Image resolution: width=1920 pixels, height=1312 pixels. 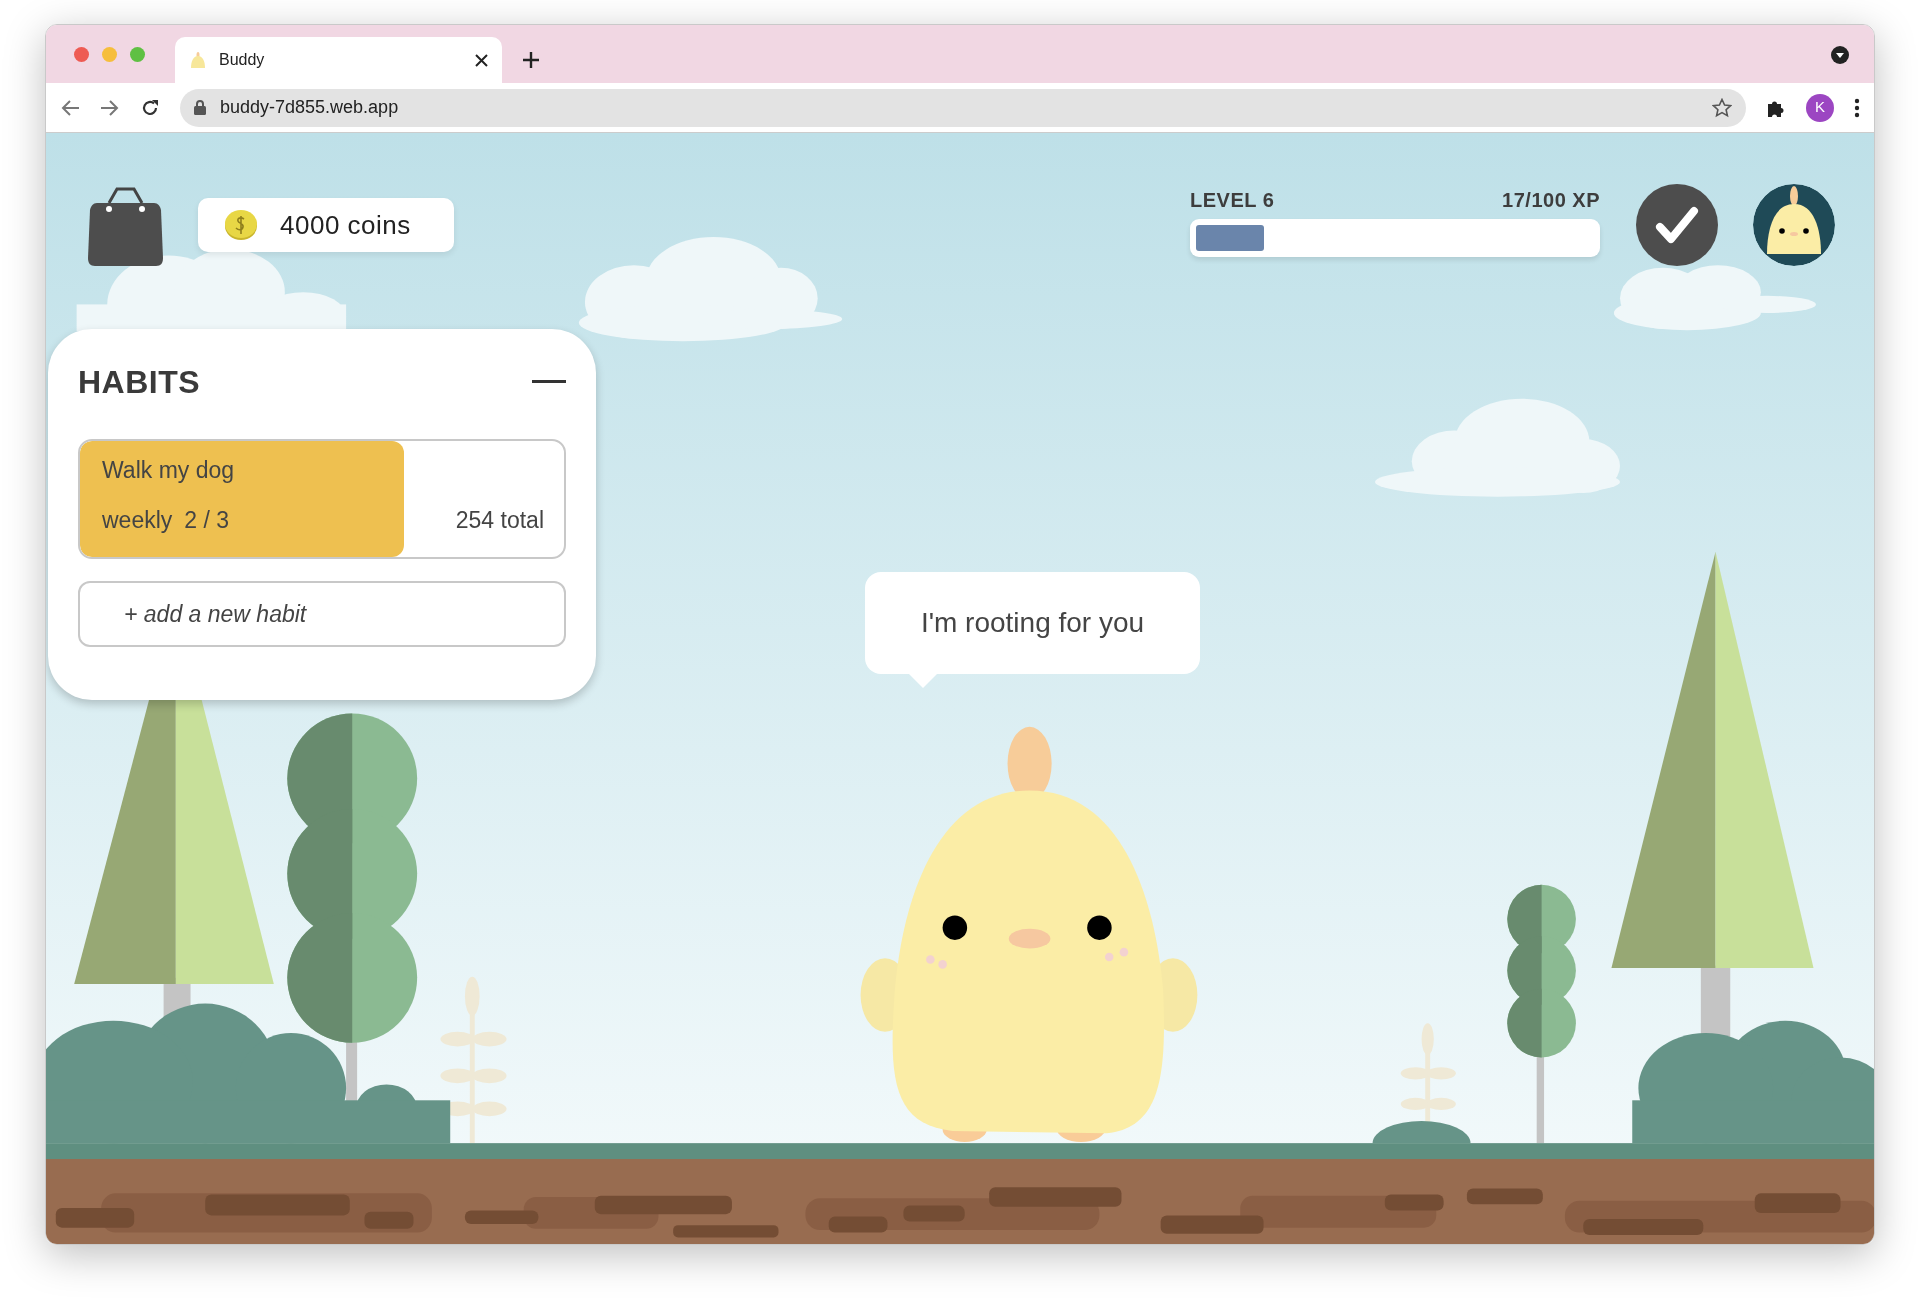 What do you see at coordinates (241, 225) in the screenshot?
I see `coin-icon` at bounding box center [241, 225].